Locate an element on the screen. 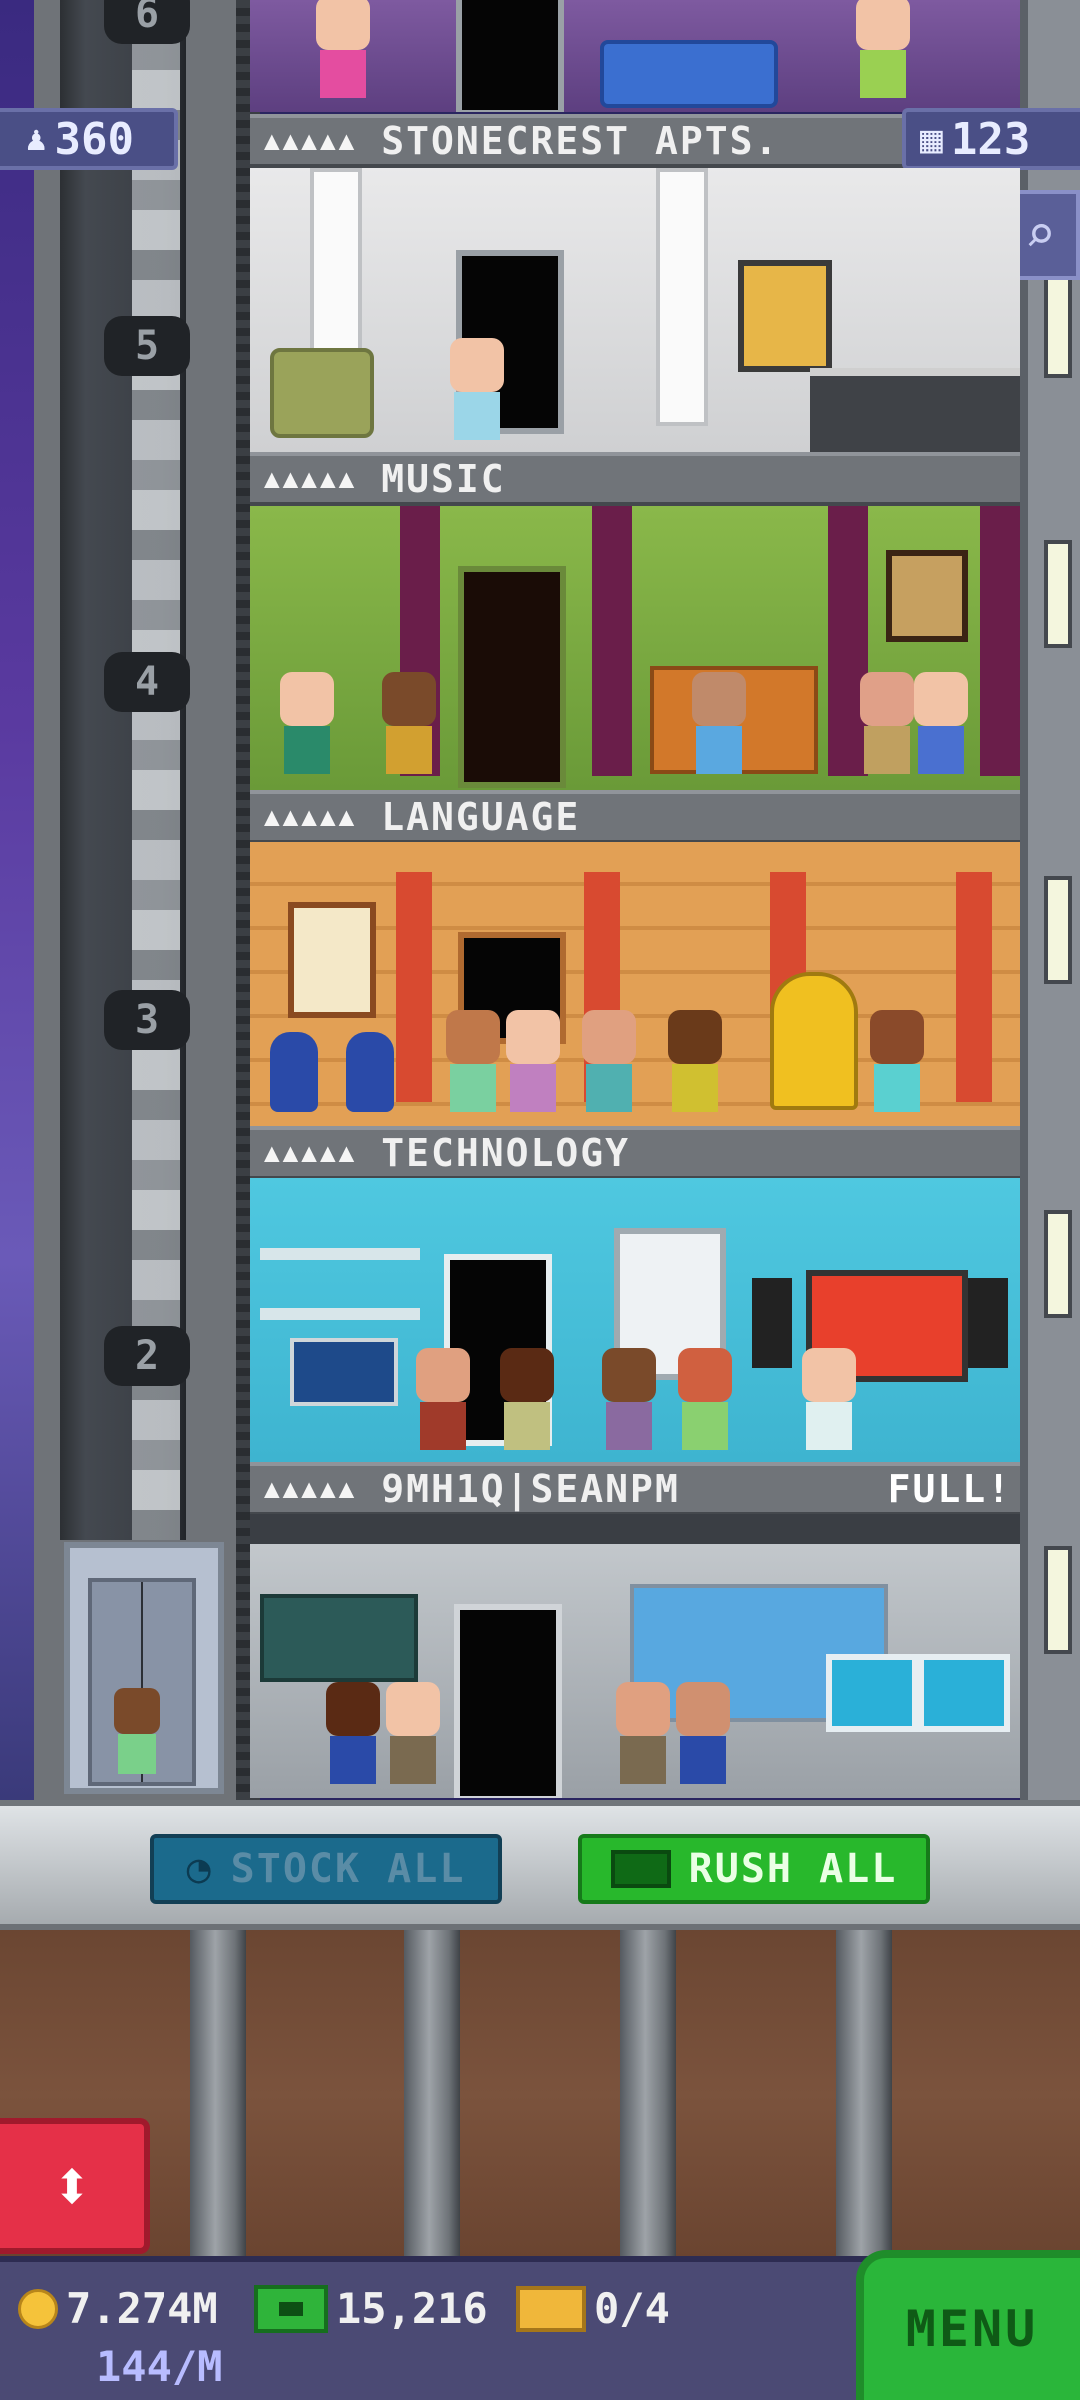 This screenshot has width=1080, height=2400. building-icon: ▦ is located at coordinates (931, 139).